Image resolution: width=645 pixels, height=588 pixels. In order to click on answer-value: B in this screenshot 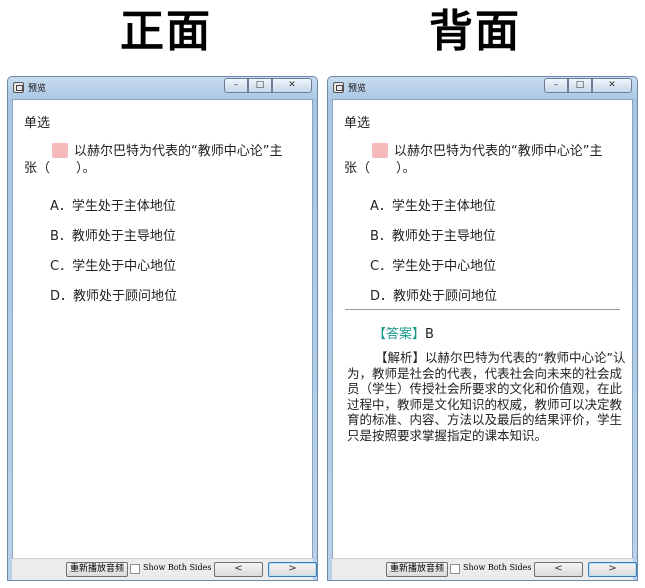, I will do `click(429, 334)`.